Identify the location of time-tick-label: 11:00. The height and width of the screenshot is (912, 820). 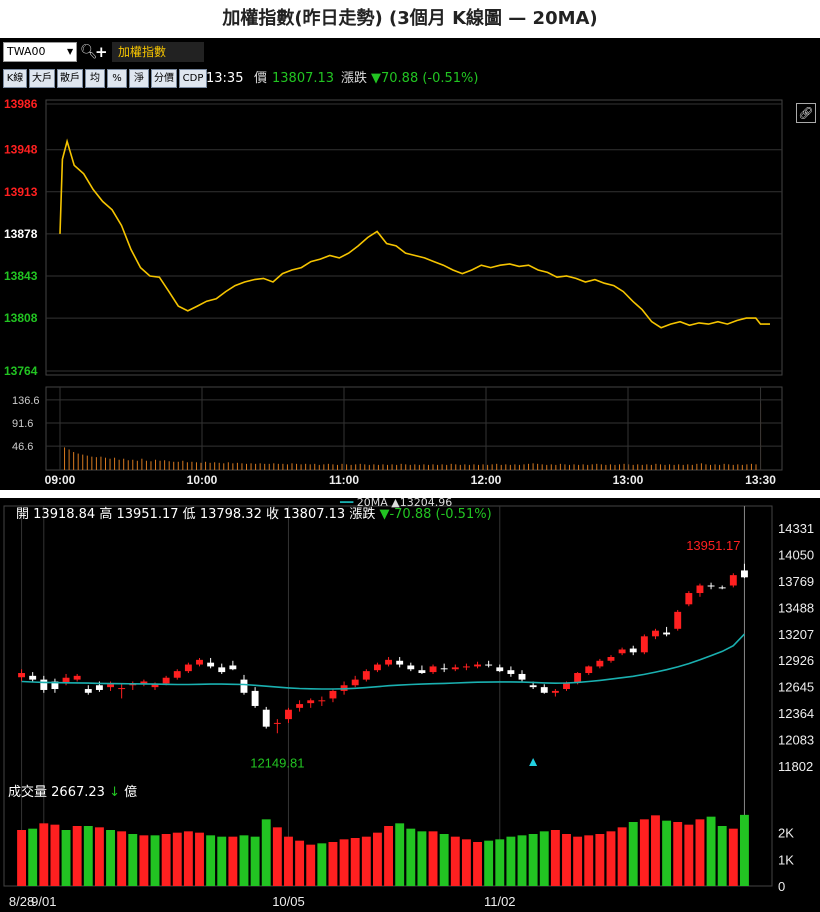
(344, 480).